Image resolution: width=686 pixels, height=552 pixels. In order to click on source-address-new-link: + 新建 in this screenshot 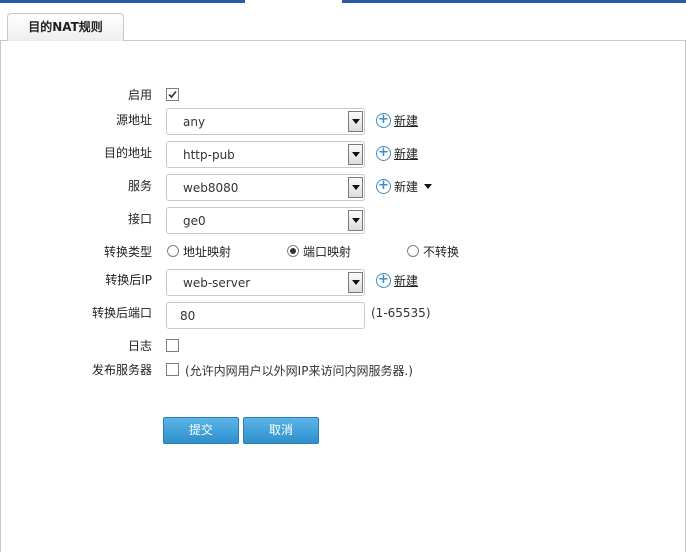, I will do `click(397, 120)`.